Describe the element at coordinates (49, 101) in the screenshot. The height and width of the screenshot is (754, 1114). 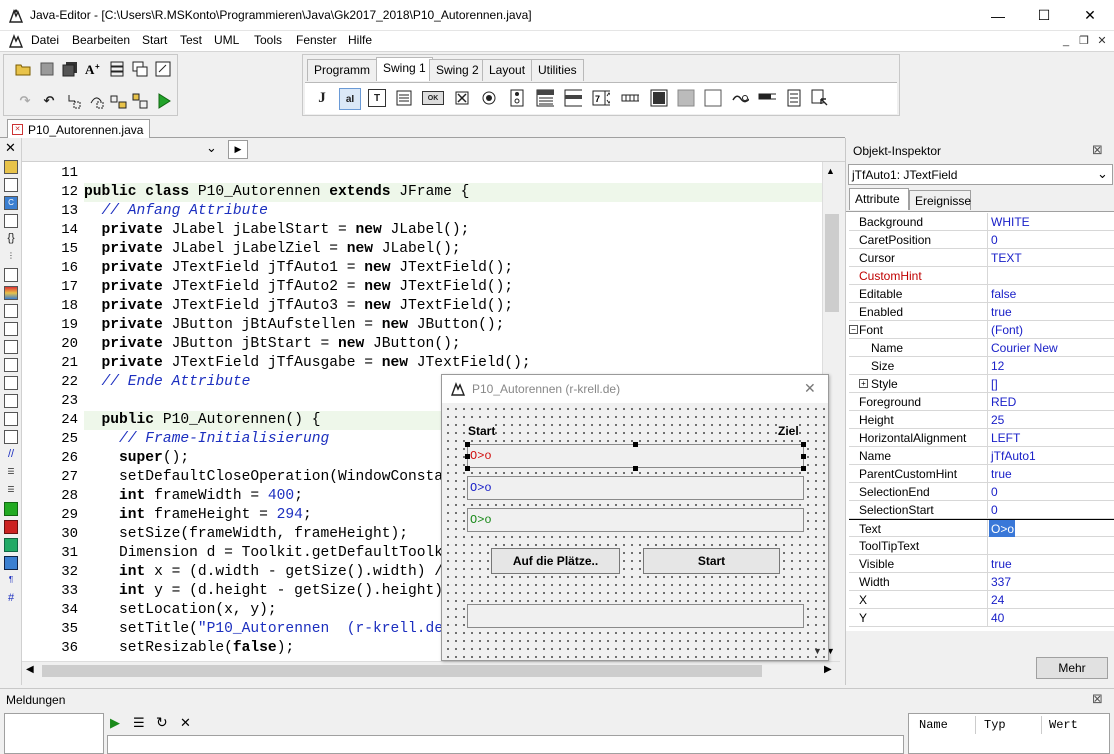
I see `undo-icon: ↶` at that location.